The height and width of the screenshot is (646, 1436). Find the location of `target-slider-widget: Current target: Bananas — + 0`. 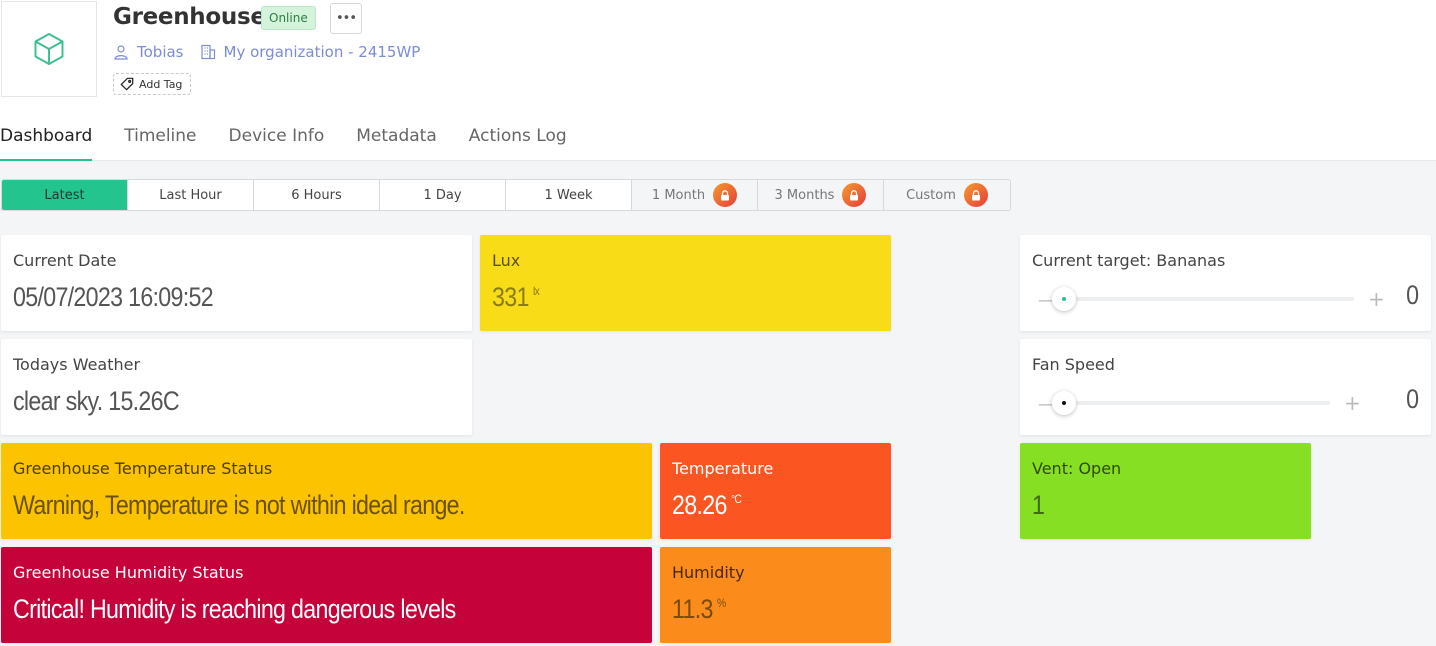

target-slider-widget: Current target: Bananas — + 0 is located at coordinates (1225, 283).